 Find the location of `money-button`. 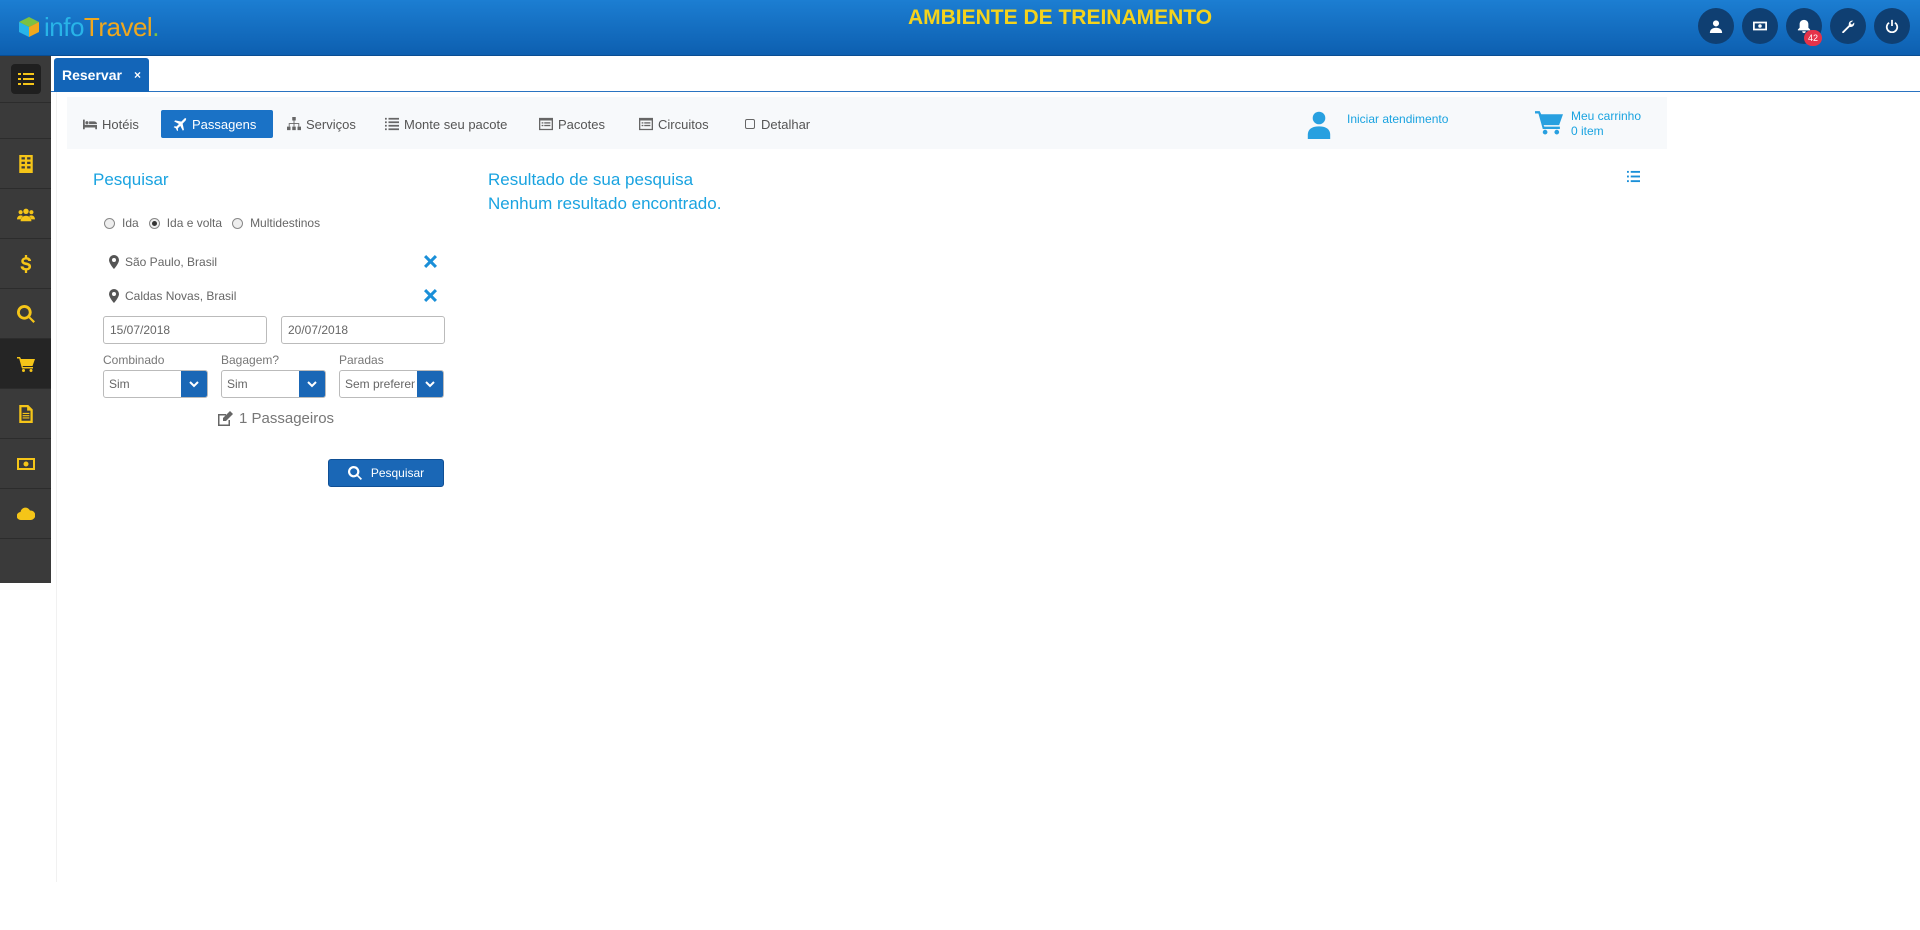

money-button is located at coordinates (1760, 26).